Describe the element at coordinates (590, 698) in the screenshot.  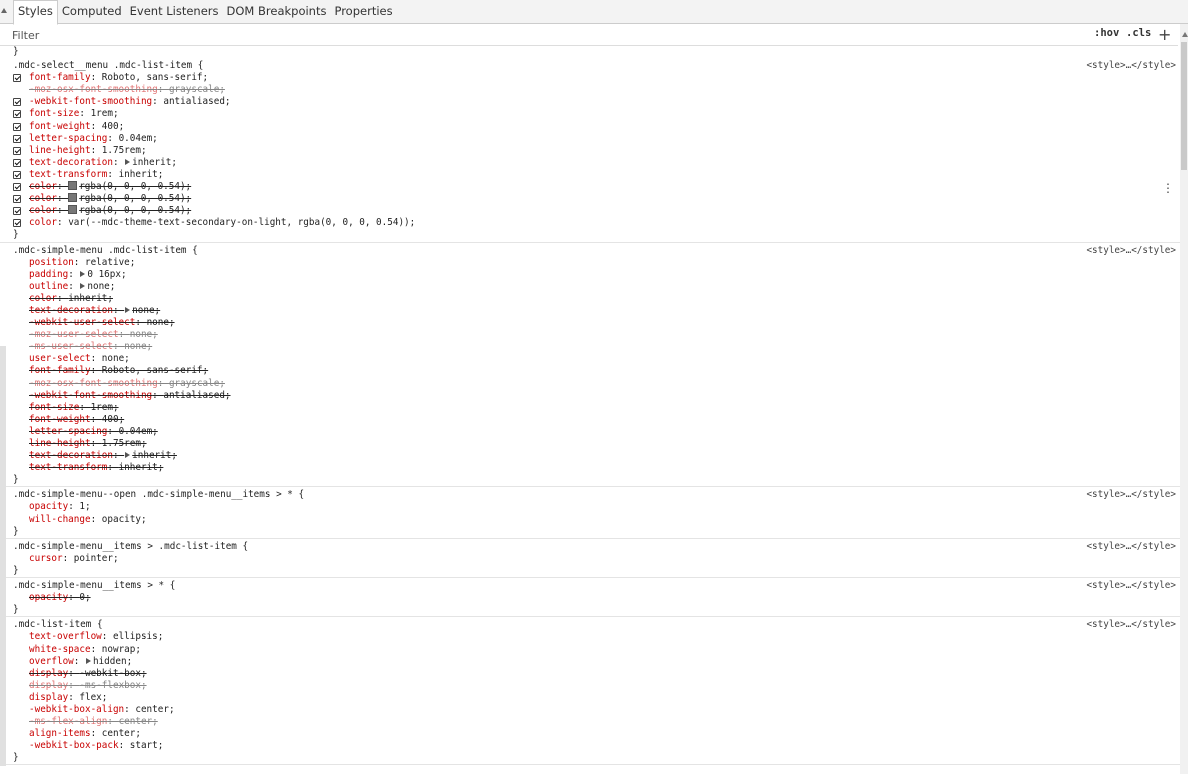
I see `declaration: display: flex;` at that location.